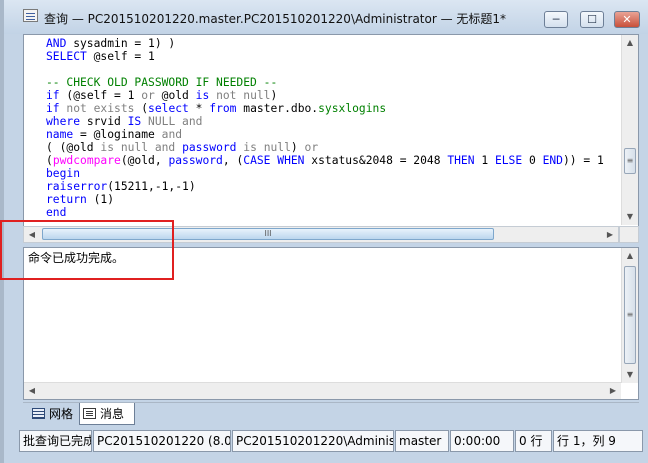  What do you see at coordinates (592, 19) in the screenshot?
I see `maximize-button: ☐` at bounding box center [592, 19].